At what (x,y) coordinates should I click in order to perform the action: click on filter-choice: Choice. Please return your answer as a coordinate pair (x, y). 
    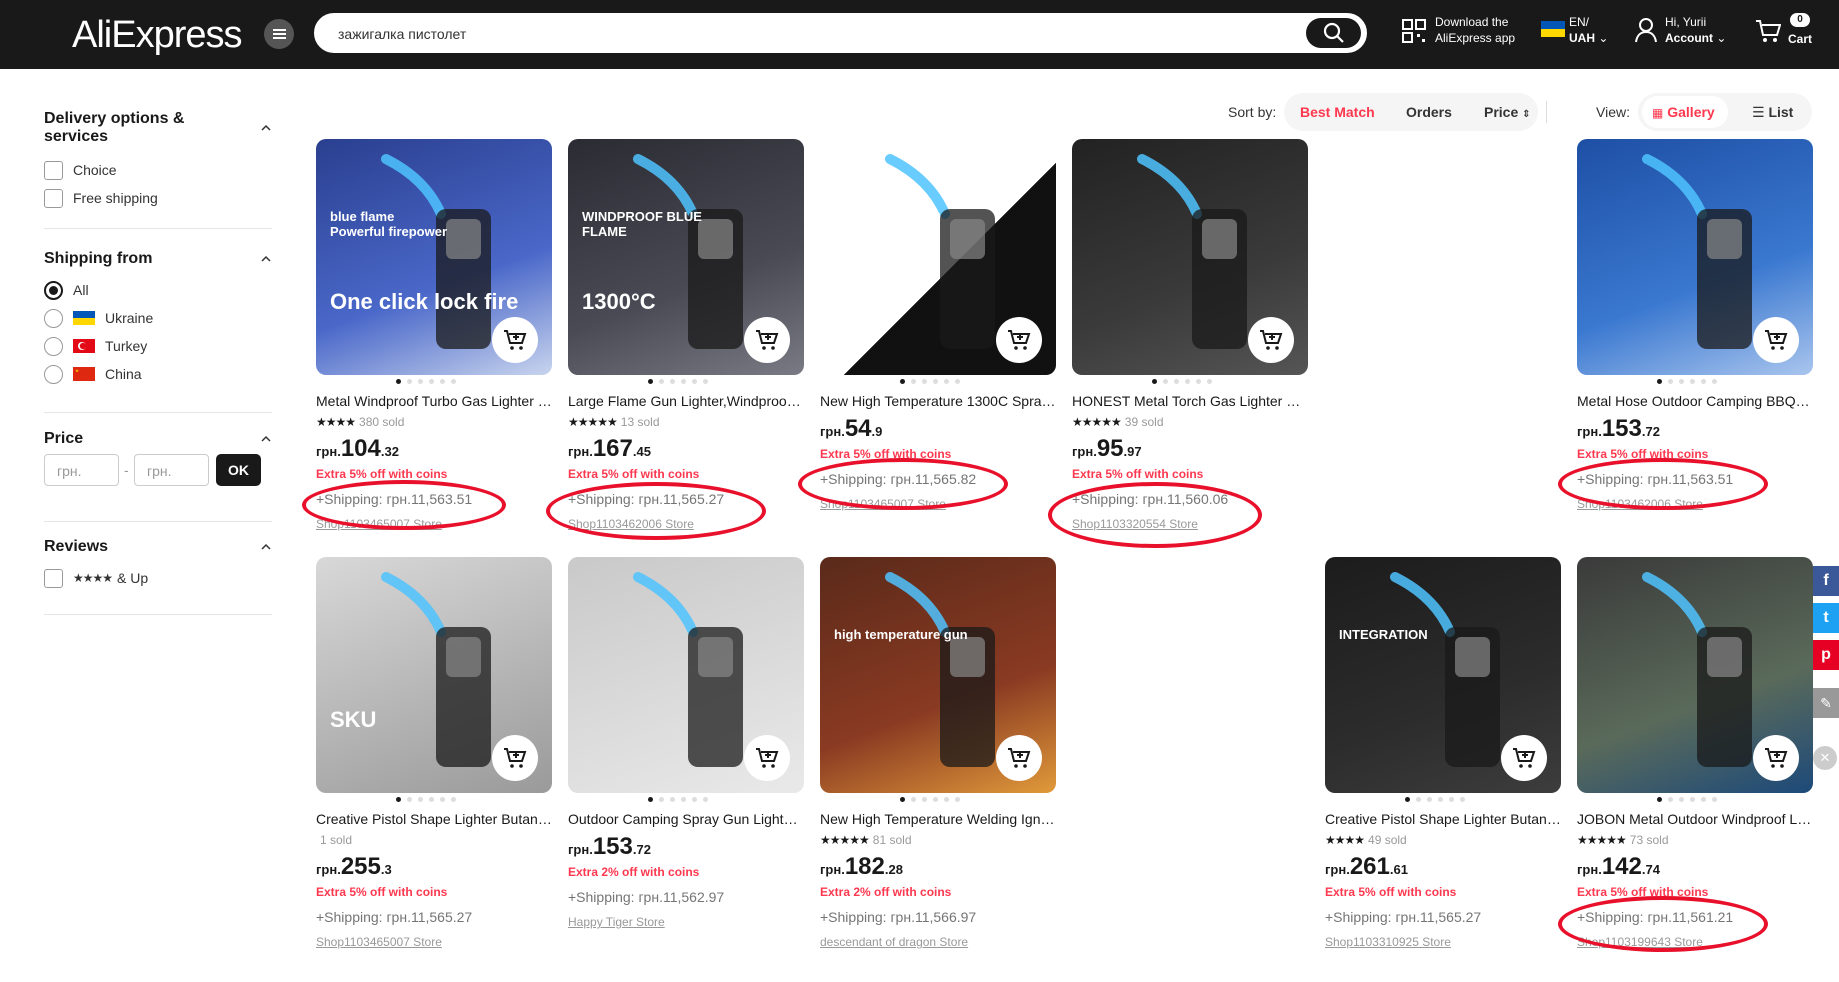
    Looking at the image, I should click on (158, 170).